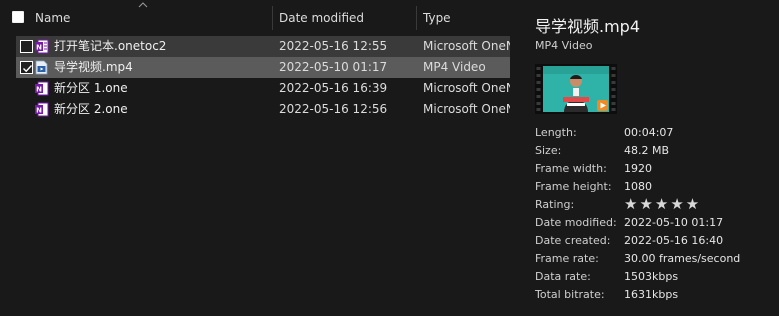 The width and height of the screenshot is (779, 316). I want to click on rating-stars: ★★★★★, so click(662, 204).